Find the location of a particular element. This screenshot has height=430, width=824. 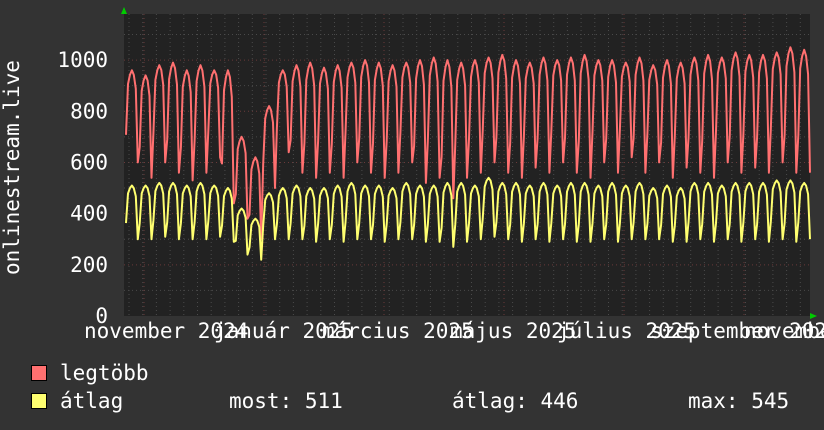

y-tick-label: 1000 is located at coordinates (82, 60).